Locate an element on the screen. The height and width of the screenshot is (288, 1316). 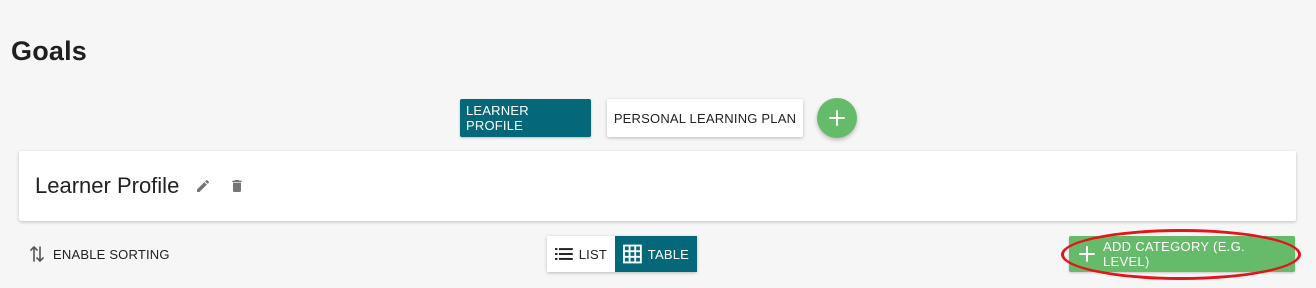
edit-button is located at coordinates (203, 186).